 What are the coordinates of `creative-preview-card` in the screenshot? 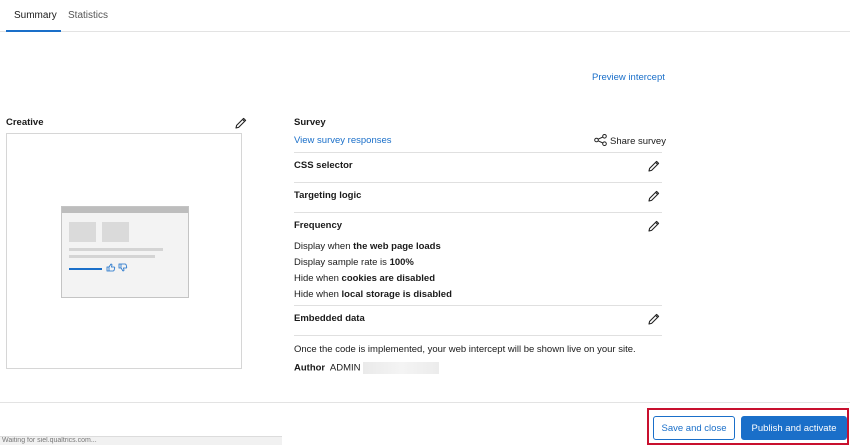 It's located at (124, 251).